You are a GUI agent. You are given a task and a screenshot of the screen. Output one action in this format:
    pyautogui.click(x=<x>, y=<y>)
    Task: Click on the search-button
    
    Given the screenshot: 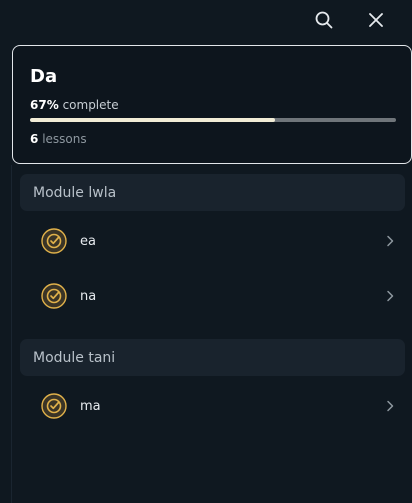 What is the action you would take?
    pyautogui.click(x=324, y=20)
    